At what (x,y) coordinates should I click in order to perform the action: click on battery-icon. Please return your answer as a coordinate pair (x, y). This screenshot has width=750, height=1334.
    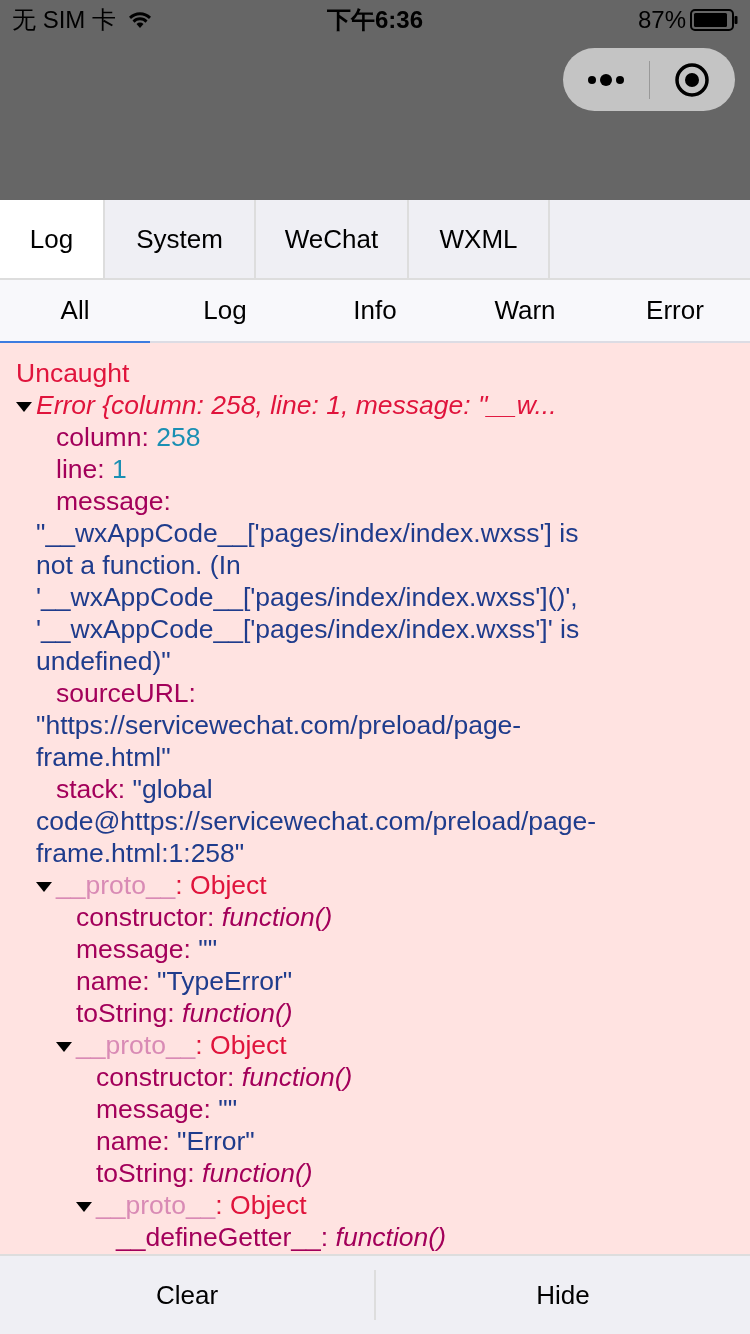
    Looking at the image, I should click on (714, 20).